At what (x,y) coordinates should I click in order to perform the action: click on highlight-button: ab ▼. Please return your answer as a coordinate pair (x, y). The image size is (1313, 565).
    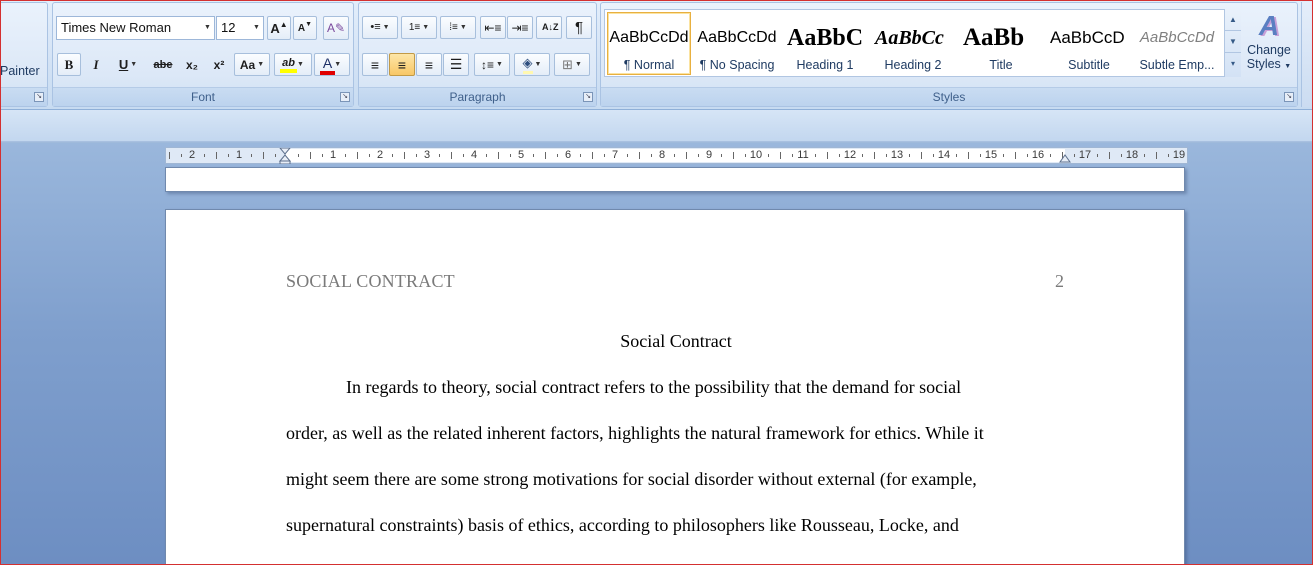
    Looking at the image, I should click on (293, 64).